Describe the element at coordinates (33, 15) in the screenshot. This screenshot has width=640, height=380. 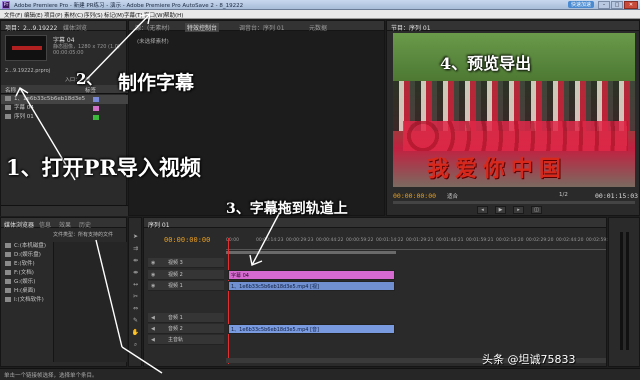
I see `menu-item: 编辑(E)` at that location.